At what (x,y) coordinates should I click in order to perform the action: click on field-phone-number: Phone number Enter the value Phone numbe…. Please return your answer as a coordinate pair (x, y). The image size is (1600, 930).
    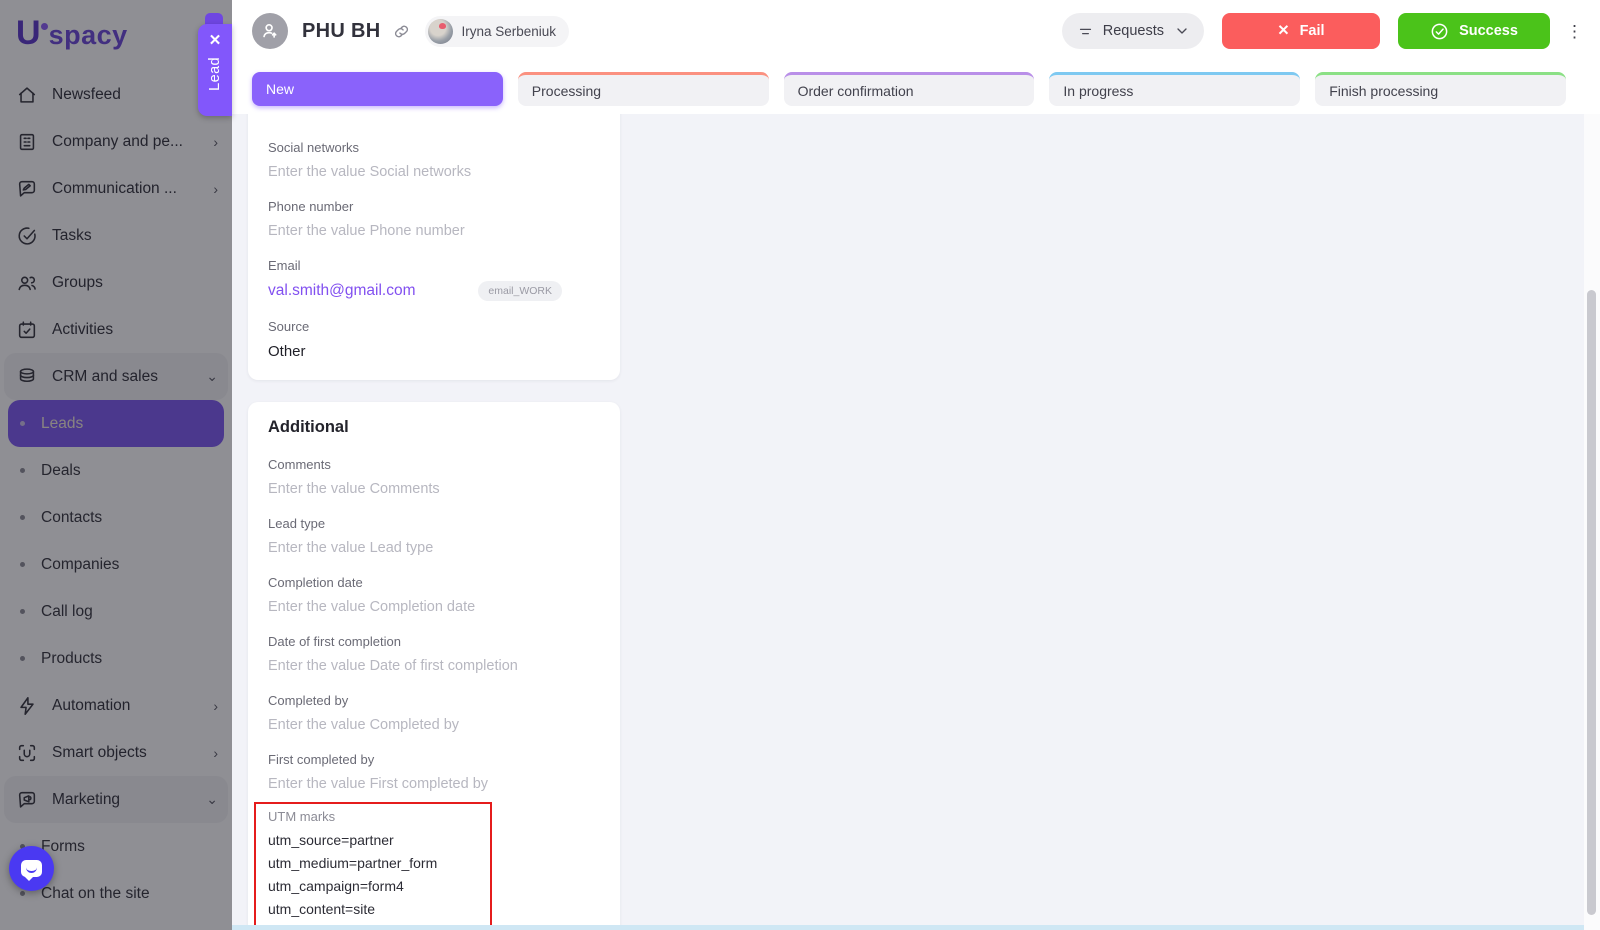
    Looking at the image, I should click on (434, 219).